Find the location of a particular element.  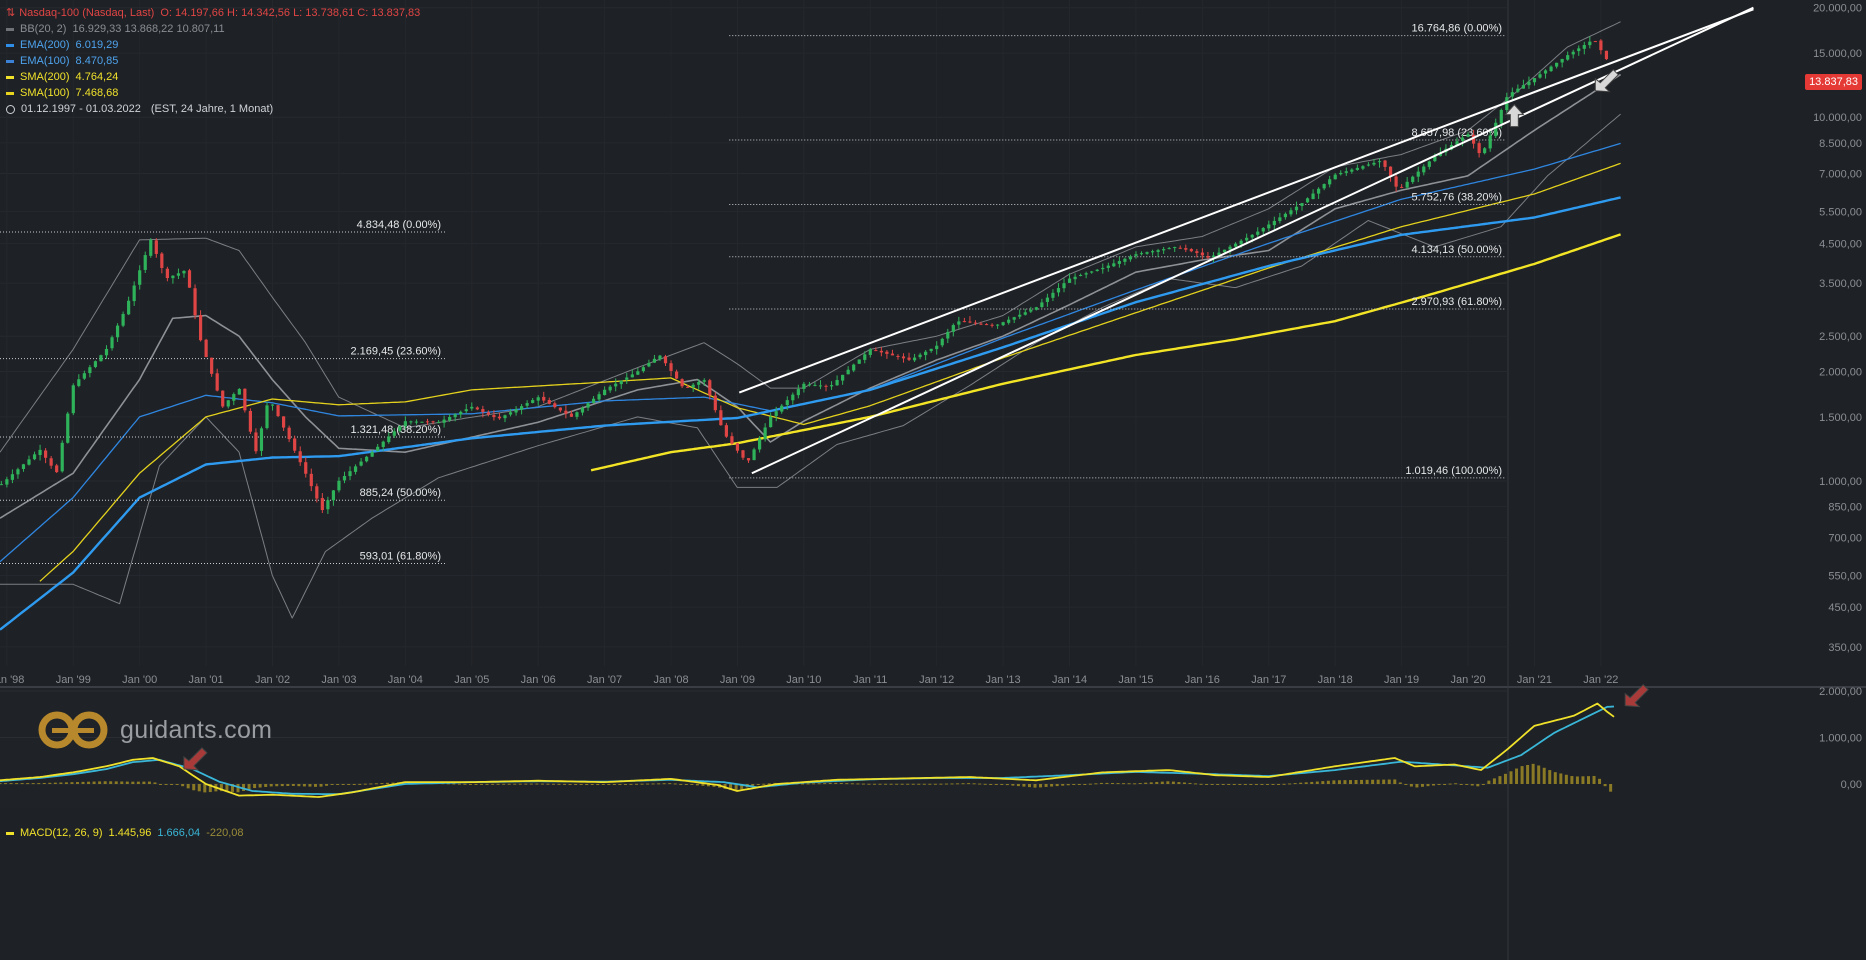

ema100-value: 8.470,85 is located at coordinates (97, 61).